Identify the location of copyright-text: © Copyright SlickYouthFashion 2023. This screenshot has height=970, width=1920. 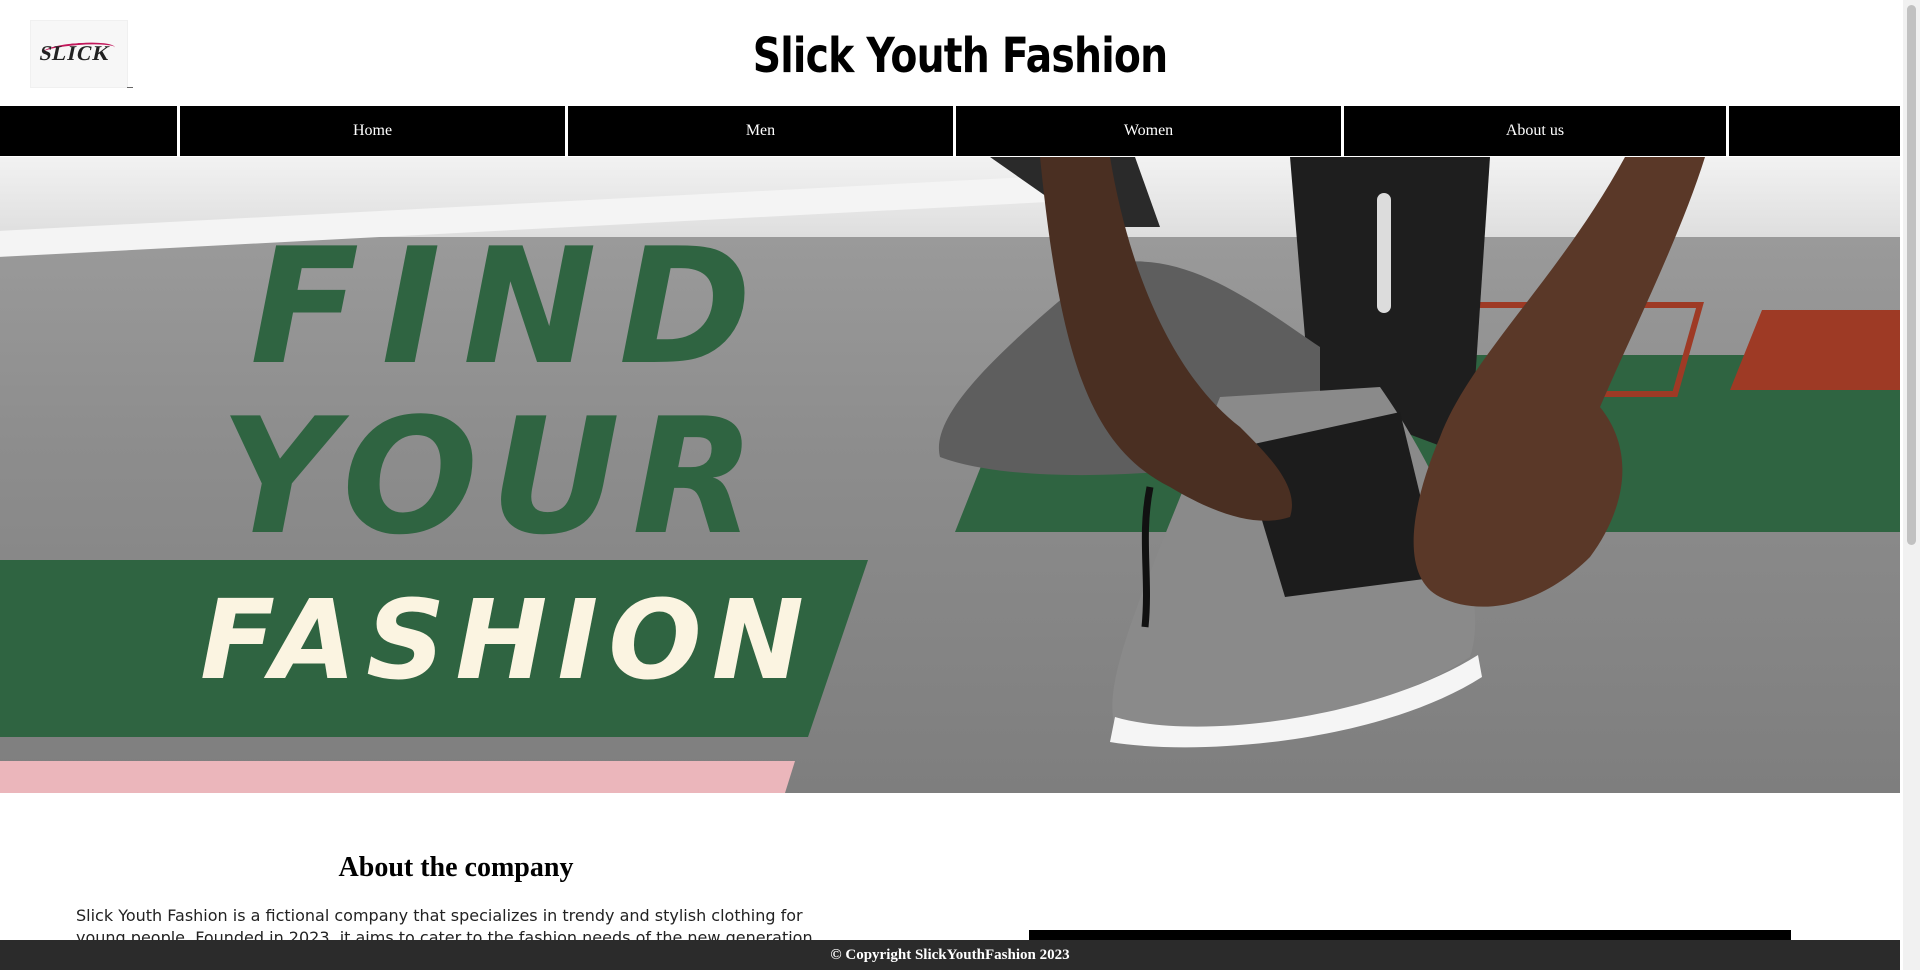
(950, 954).